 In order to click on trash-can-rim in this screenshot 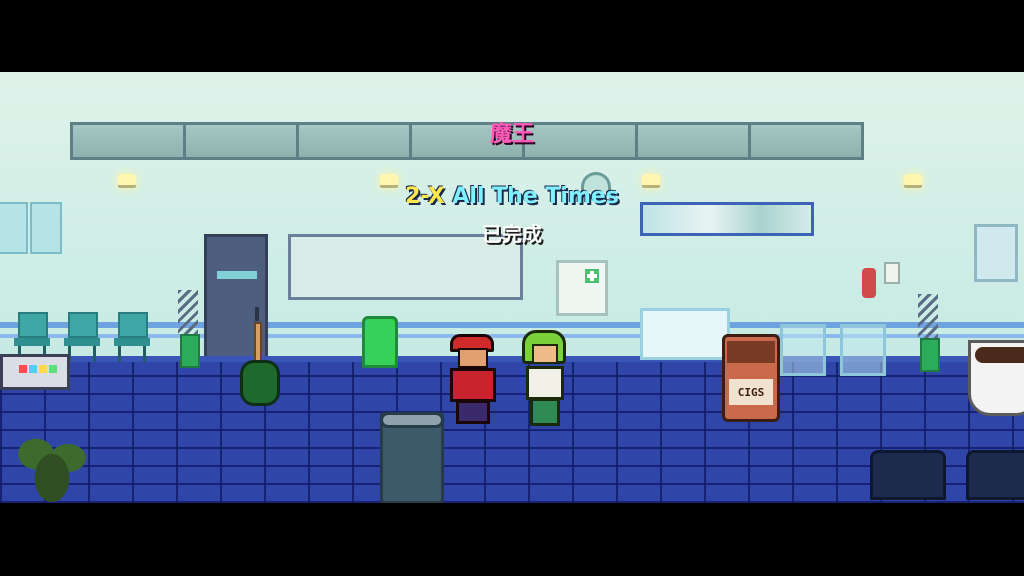, I will do `click(412, 420)`.